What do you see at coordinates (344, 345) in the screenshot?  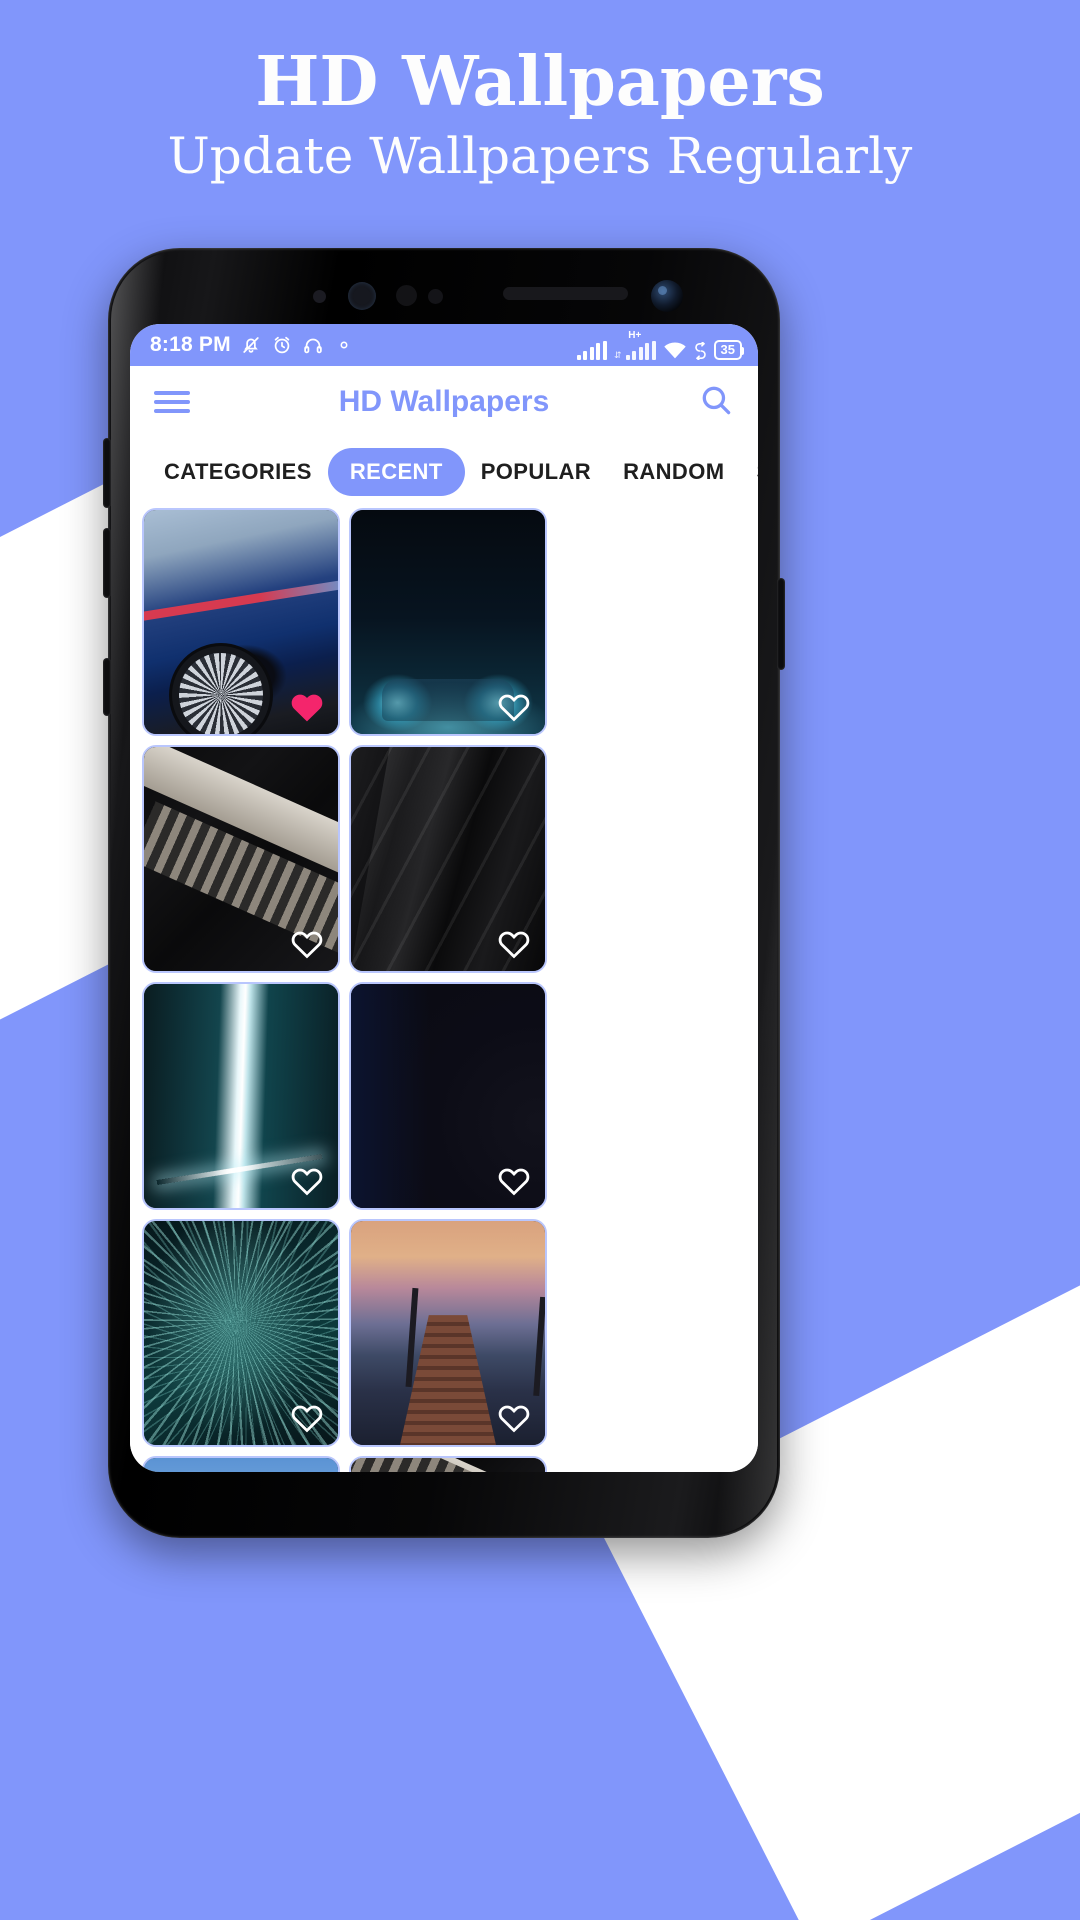 I see `gear-icon` at bounding box center [344, 345].